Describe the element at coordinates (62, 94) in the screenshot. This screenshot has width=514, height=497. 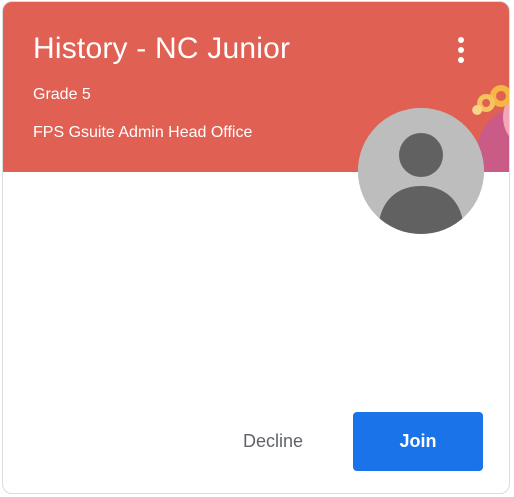
I see `class-section: Grade 5` at that location.